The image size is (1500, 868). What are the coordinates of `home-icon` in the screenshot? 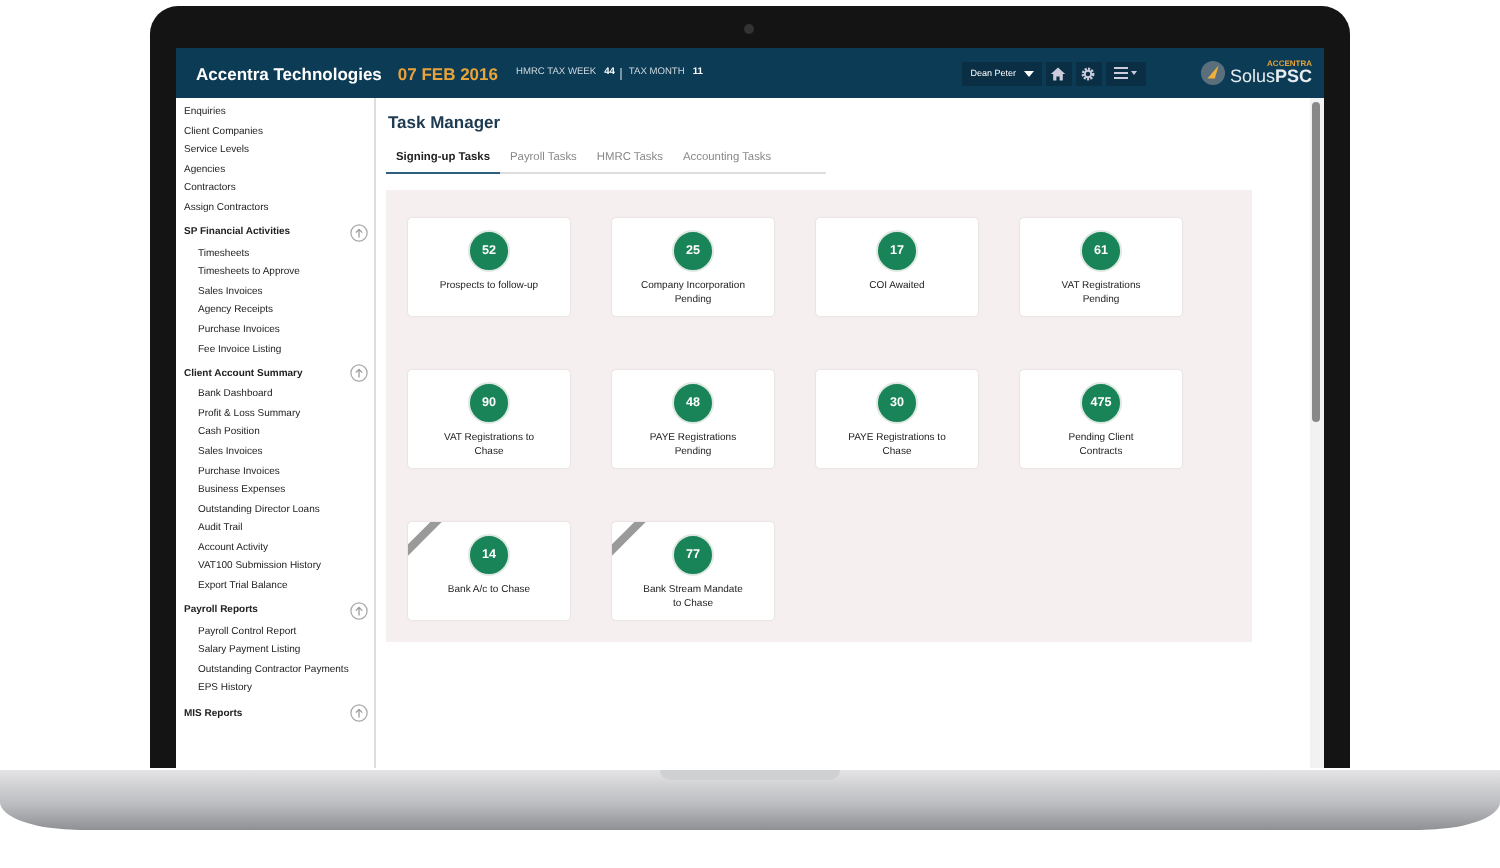 It's located at (1058, 73).